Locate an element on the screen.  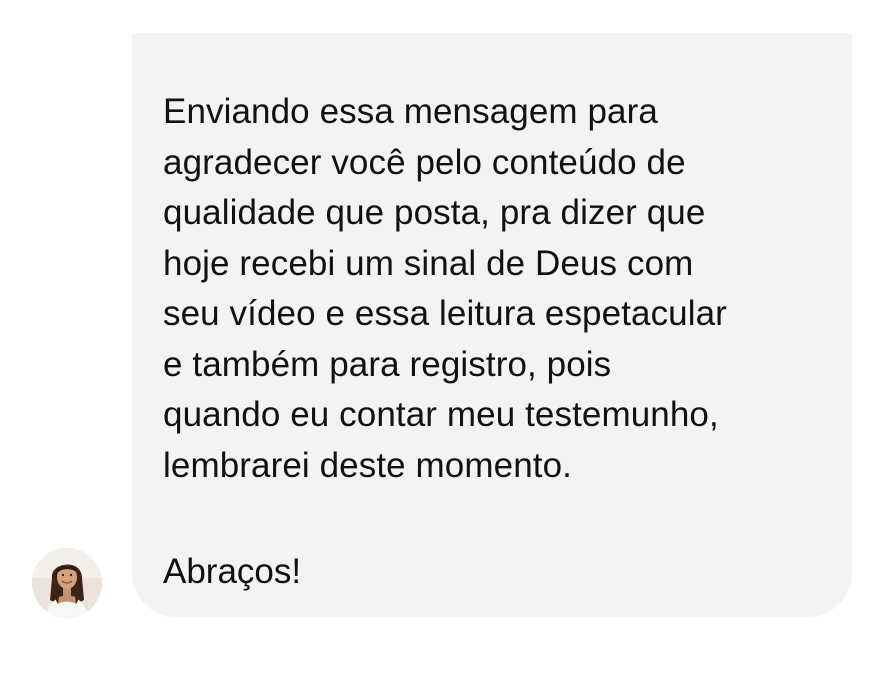
avatar-photo-icon is located at coordinates (67, 583).